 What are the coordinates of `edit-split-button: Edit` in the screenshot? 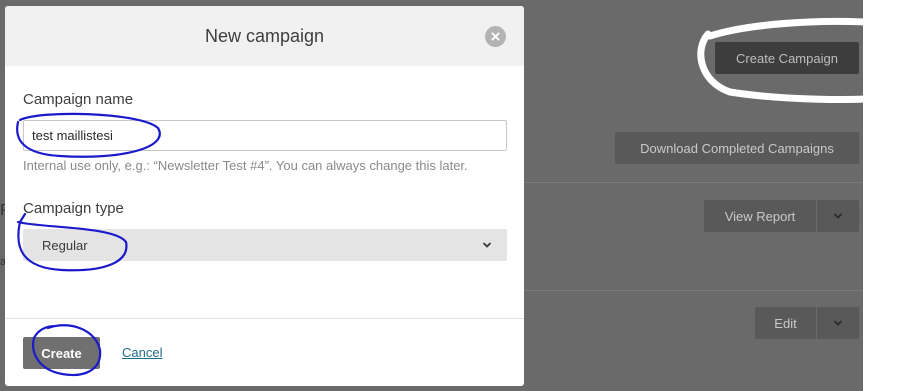 It's located at (807, 323).